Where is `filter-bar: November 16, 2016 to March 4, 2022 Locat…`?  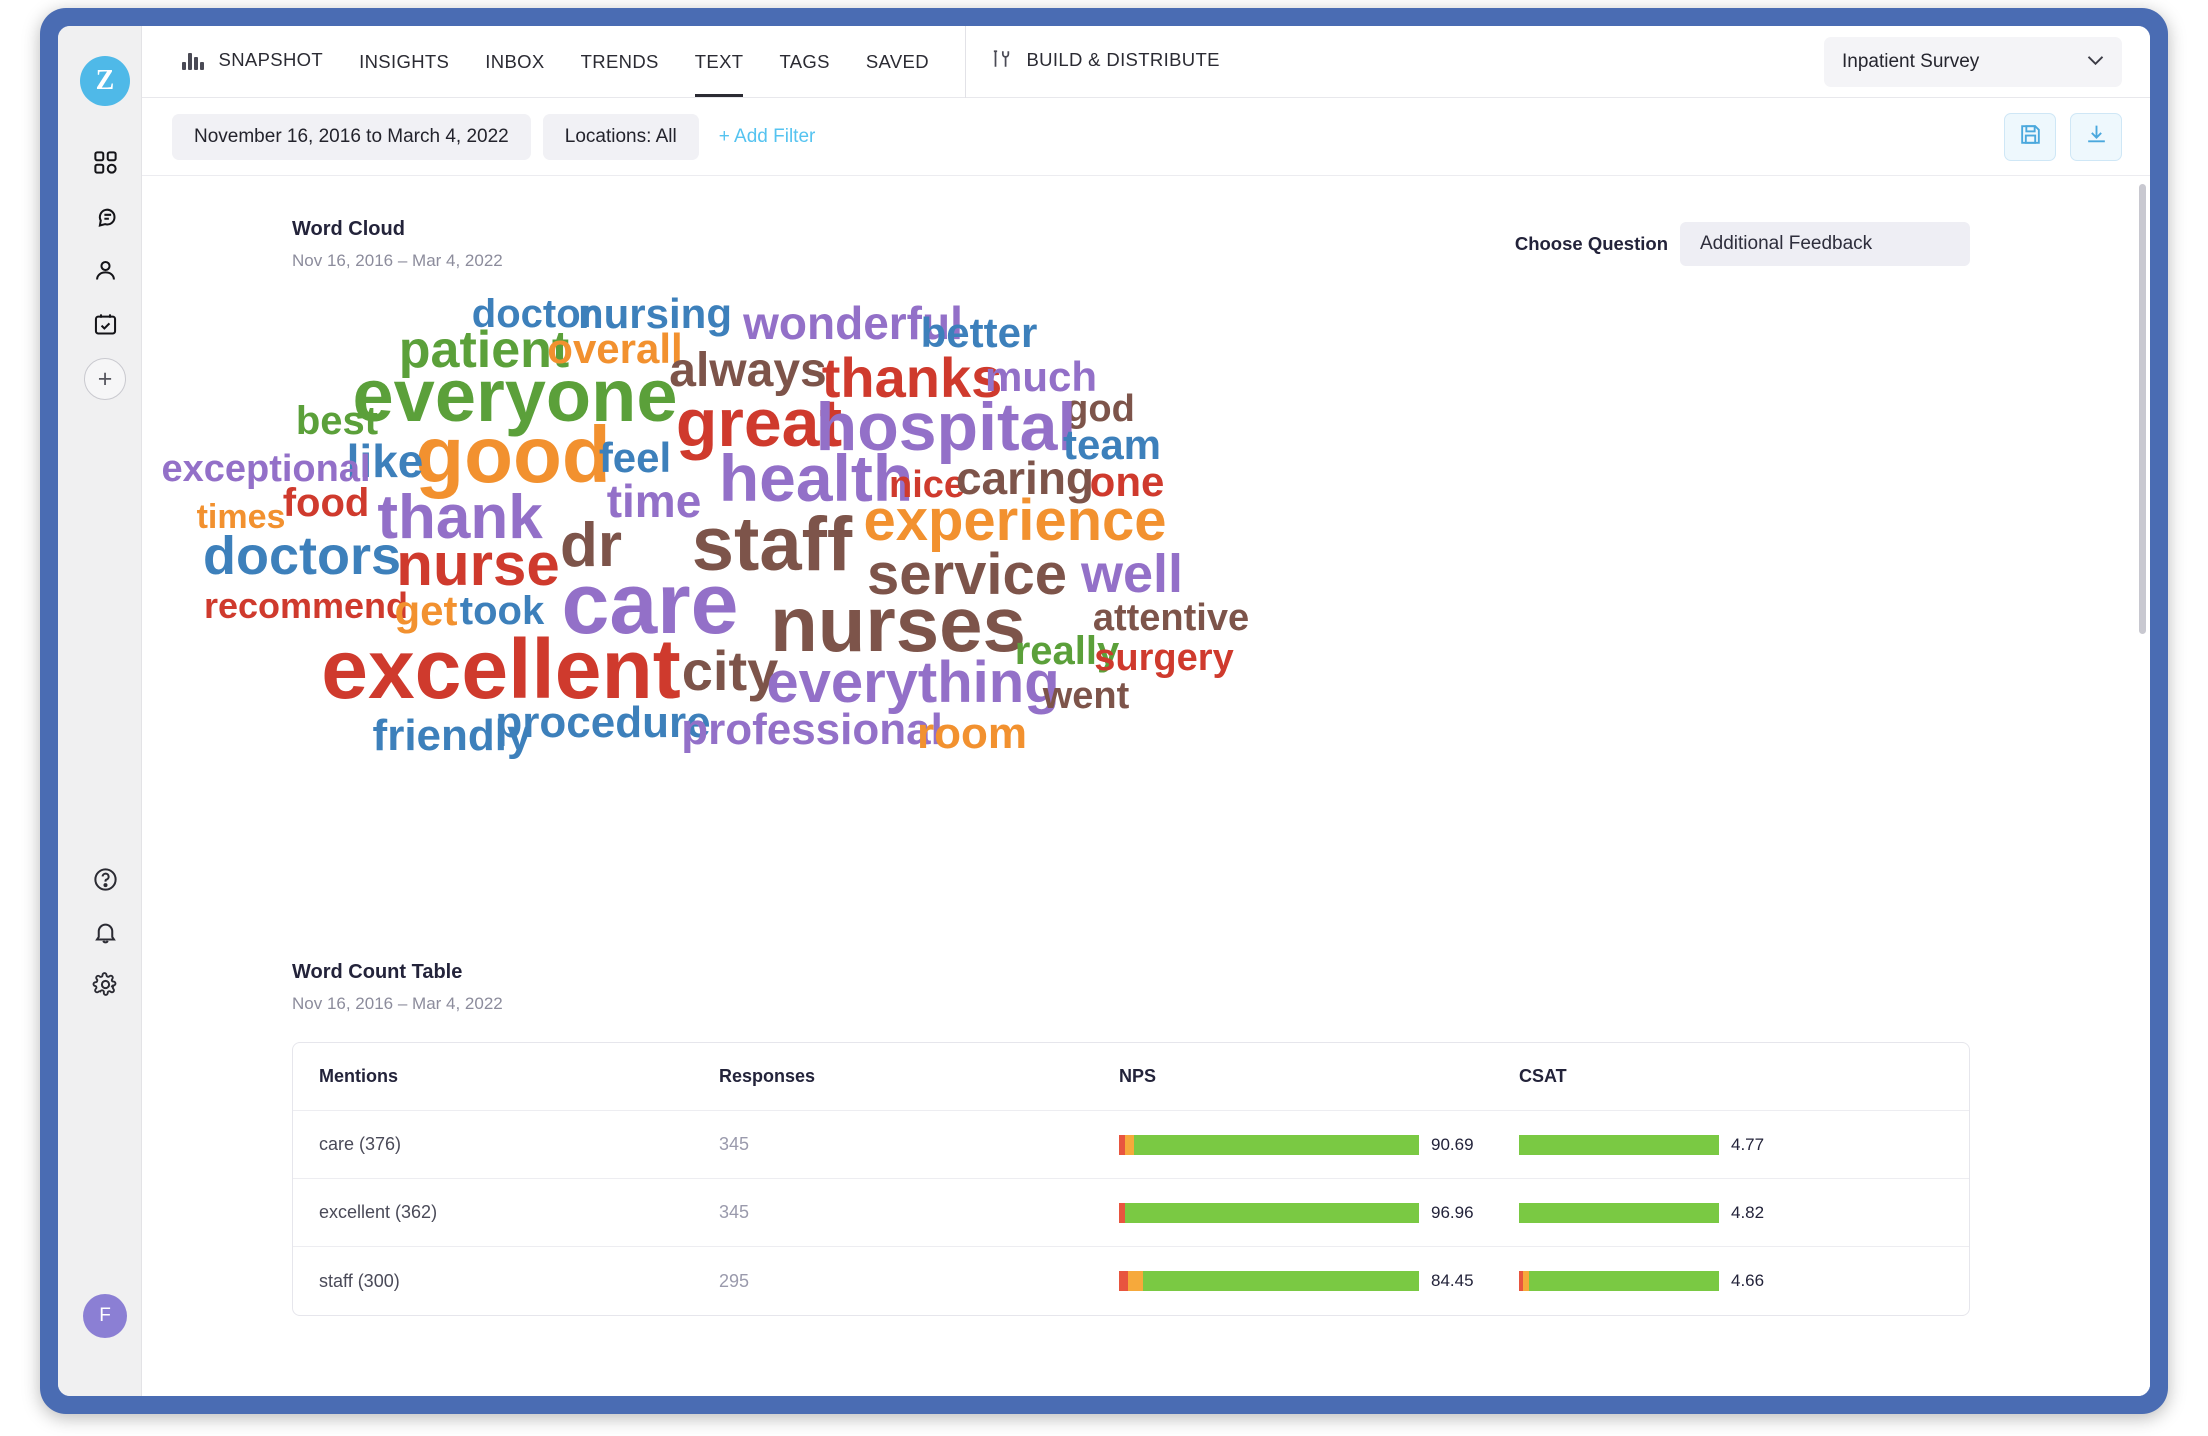
filter-bar: November 16, 2016 to March 4, 2022 Locat… is located at coordinates (1146, 137).